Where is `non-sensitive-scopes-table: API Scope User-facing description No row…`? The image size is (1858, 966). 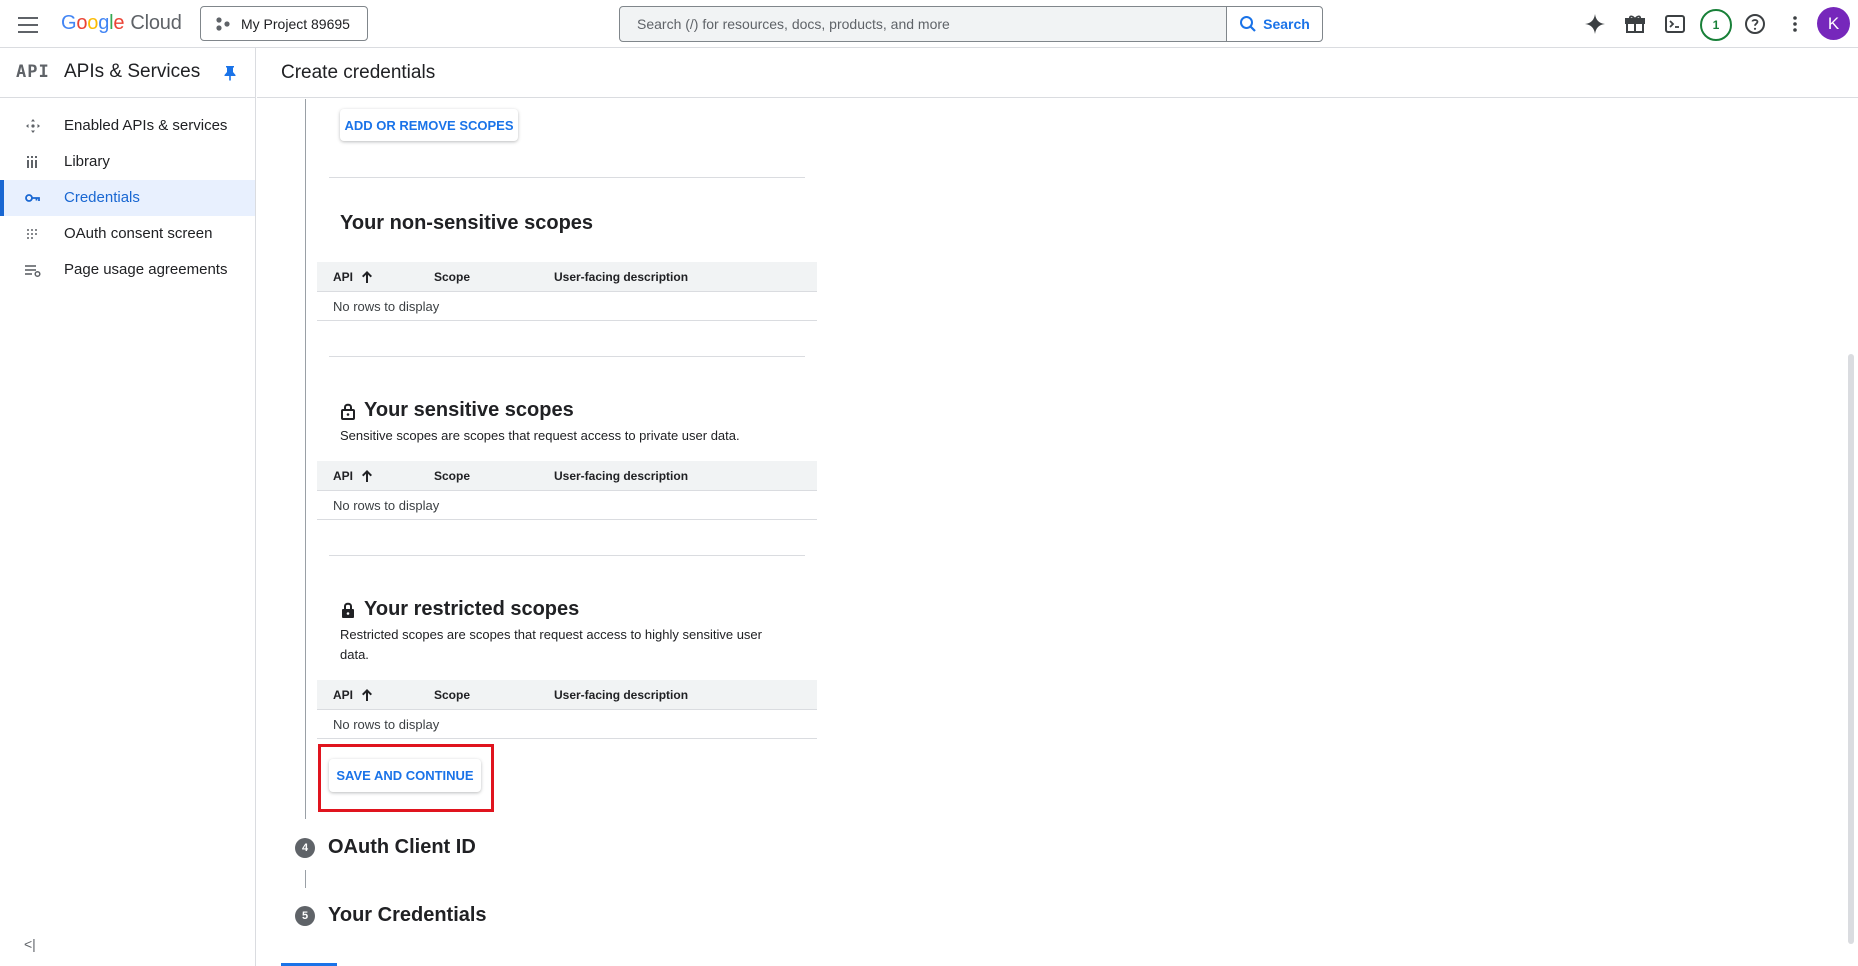
non-sensitive-scopes-table: API Scope User-facing description No row… is located at coordinates (567, 291).